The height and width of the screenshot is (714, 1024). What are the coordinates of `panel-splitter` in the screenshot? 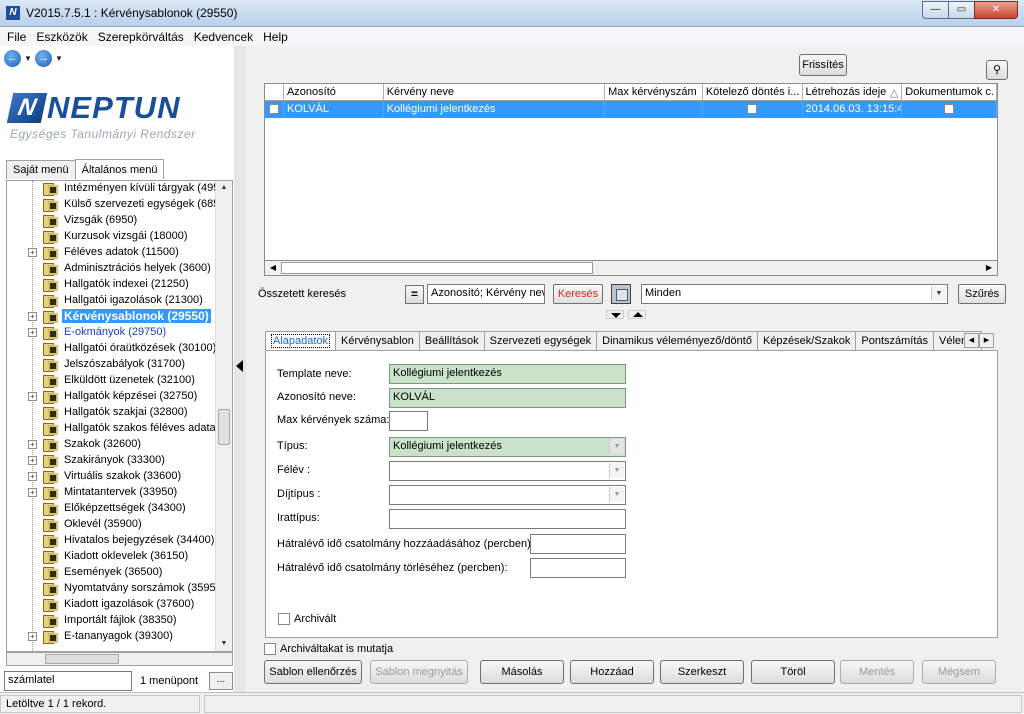 It's located at (240, 369).